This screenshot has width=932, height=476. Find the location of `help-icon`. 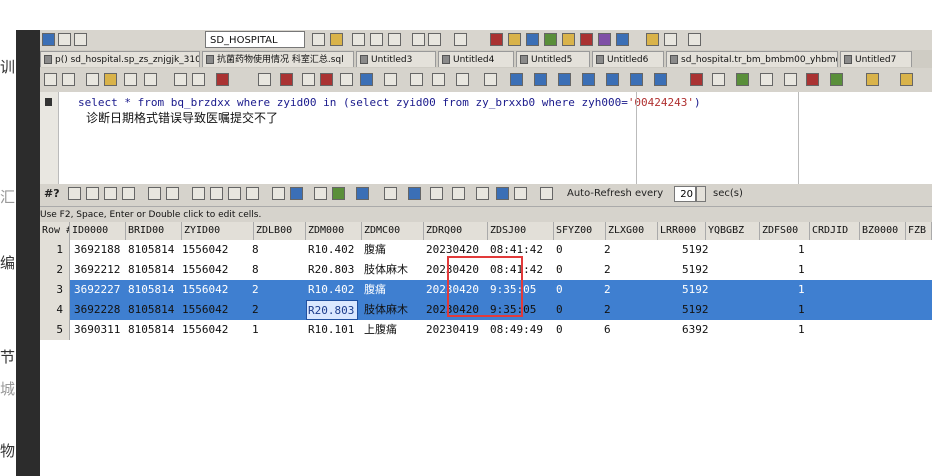

help-icon is located at coordinates (652, 39).